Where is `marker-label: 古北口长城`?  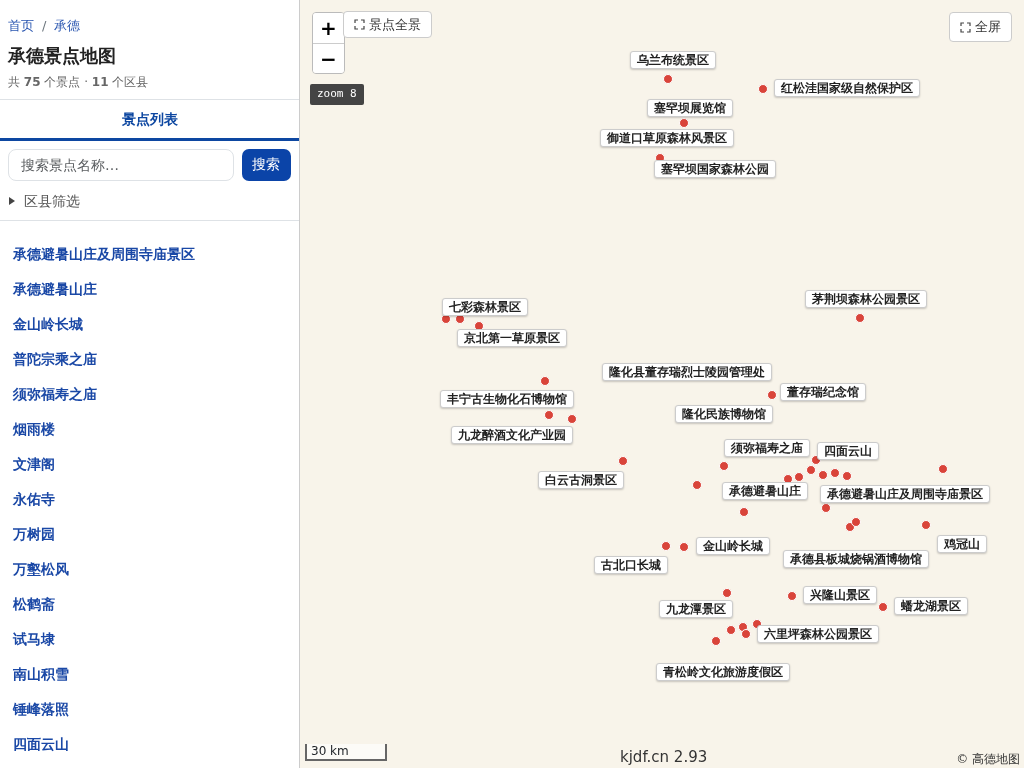 marker-label: 古北口长城 is located at coordinates (631, 565).